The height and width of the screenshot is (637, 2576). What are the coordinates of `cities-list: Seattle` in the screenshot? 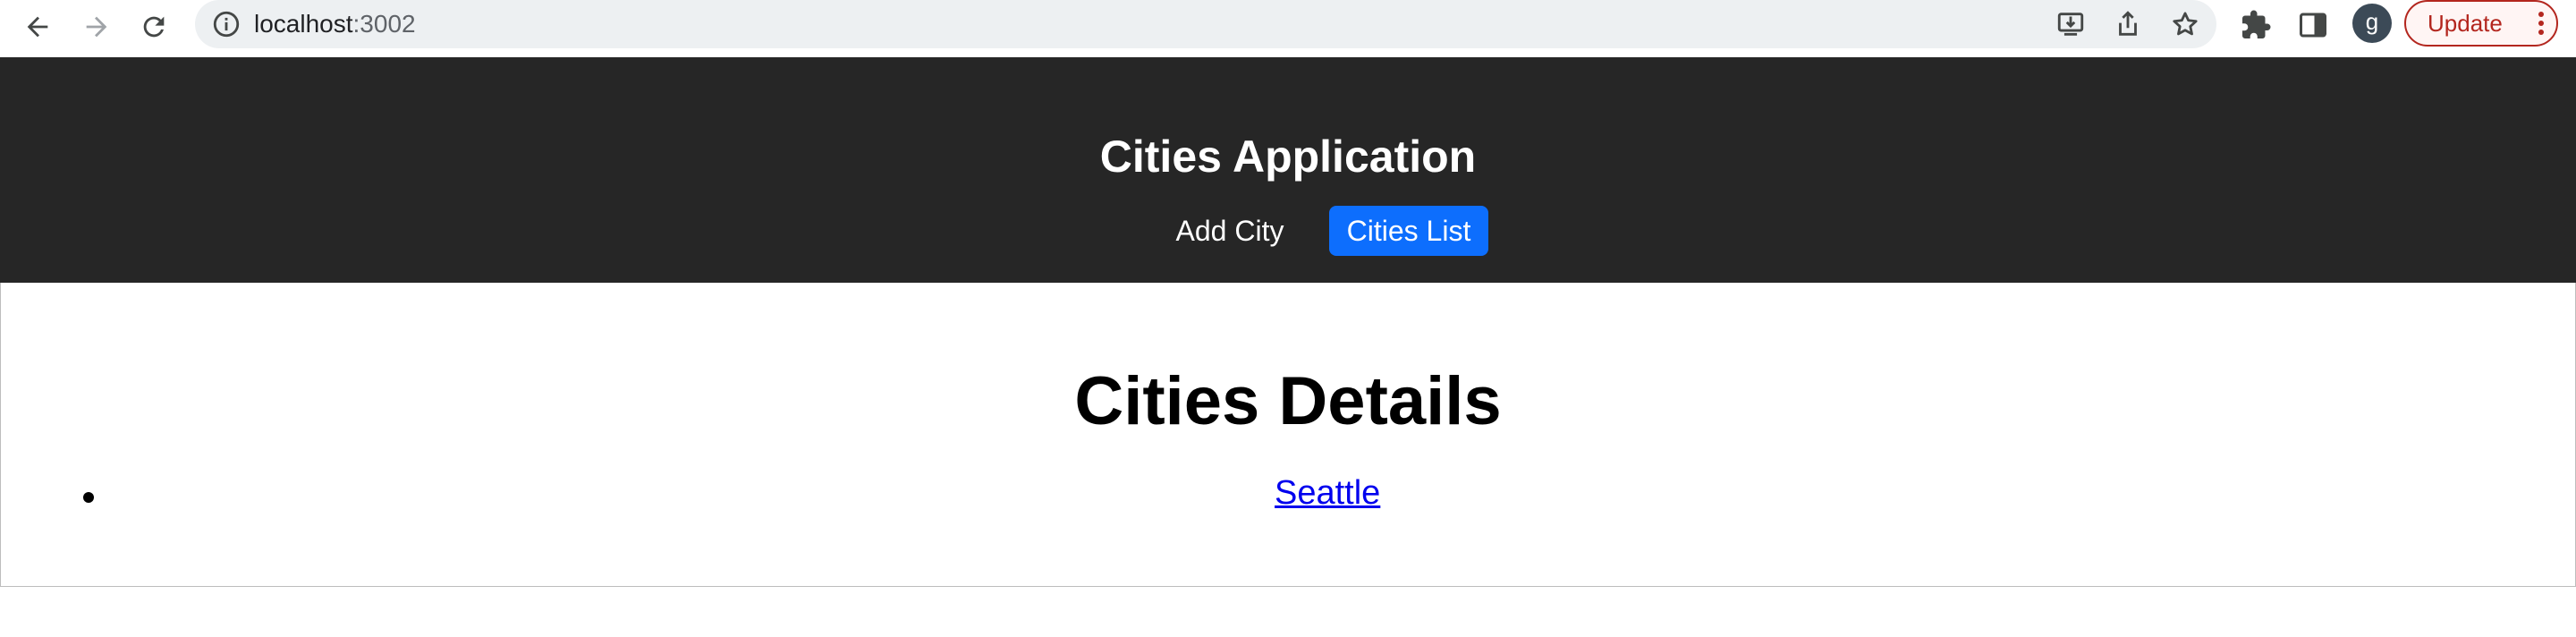 It's located at (1288, 493).